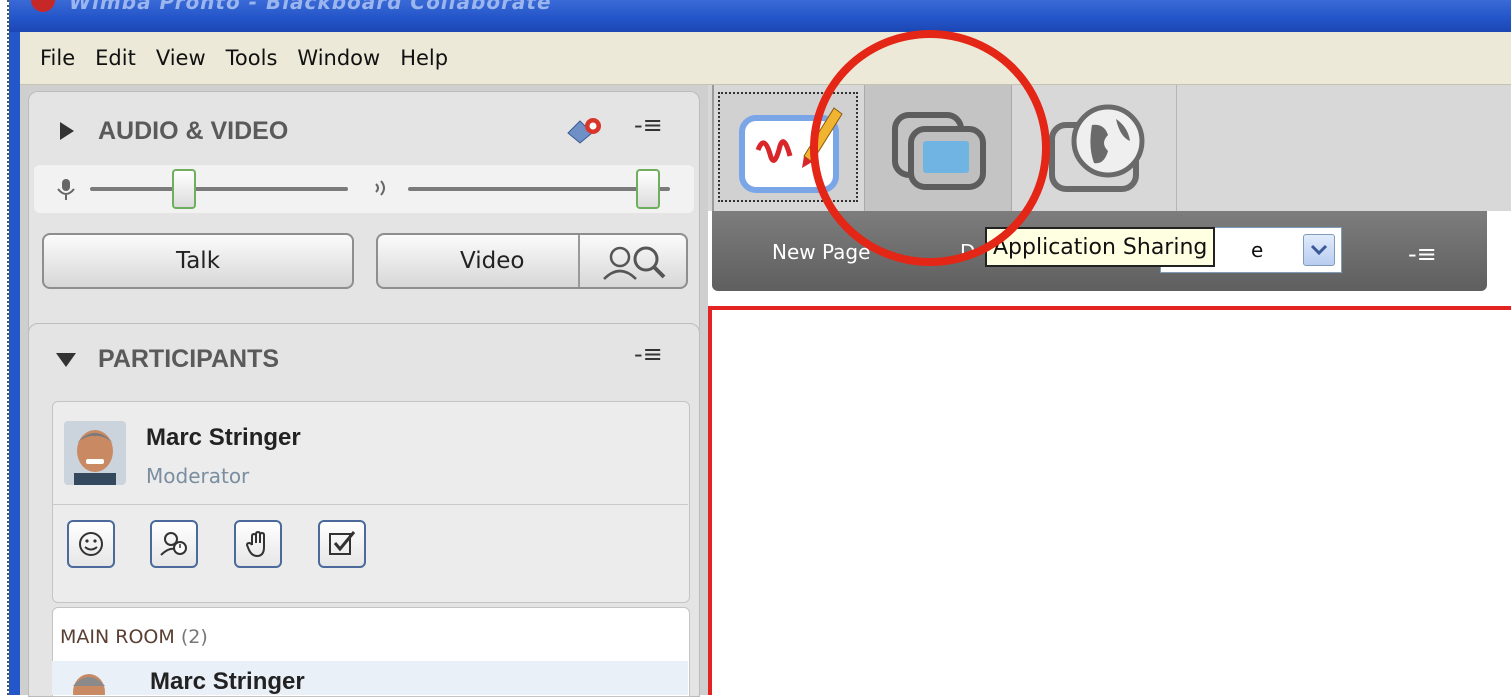  What do you see at coordinates (66, 360) in the screenshot?
I see `collapse-triangle-icon` at bounding box center [66, 360].